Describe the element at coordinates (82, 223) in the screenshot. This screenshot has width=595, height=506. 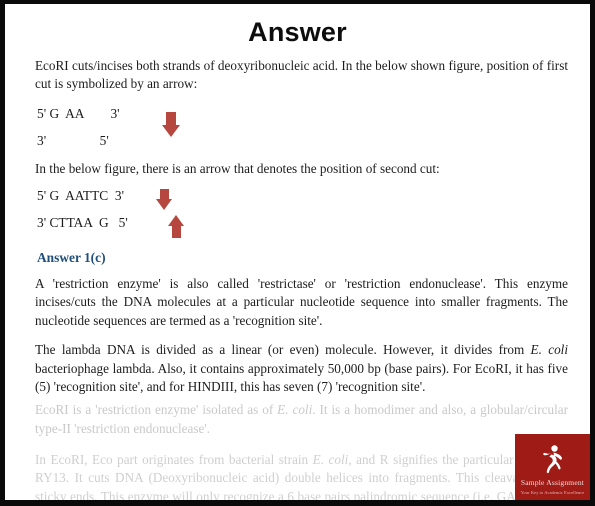
I see `figure2-strand-bottom: 3' CTTAA G 5'` at that location.